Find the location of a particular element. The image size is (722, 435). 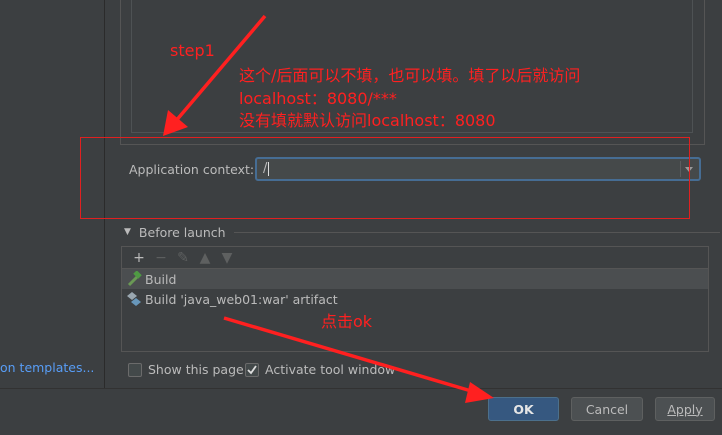

move-down-icon: ▼ is located at coordinates (227, 258).